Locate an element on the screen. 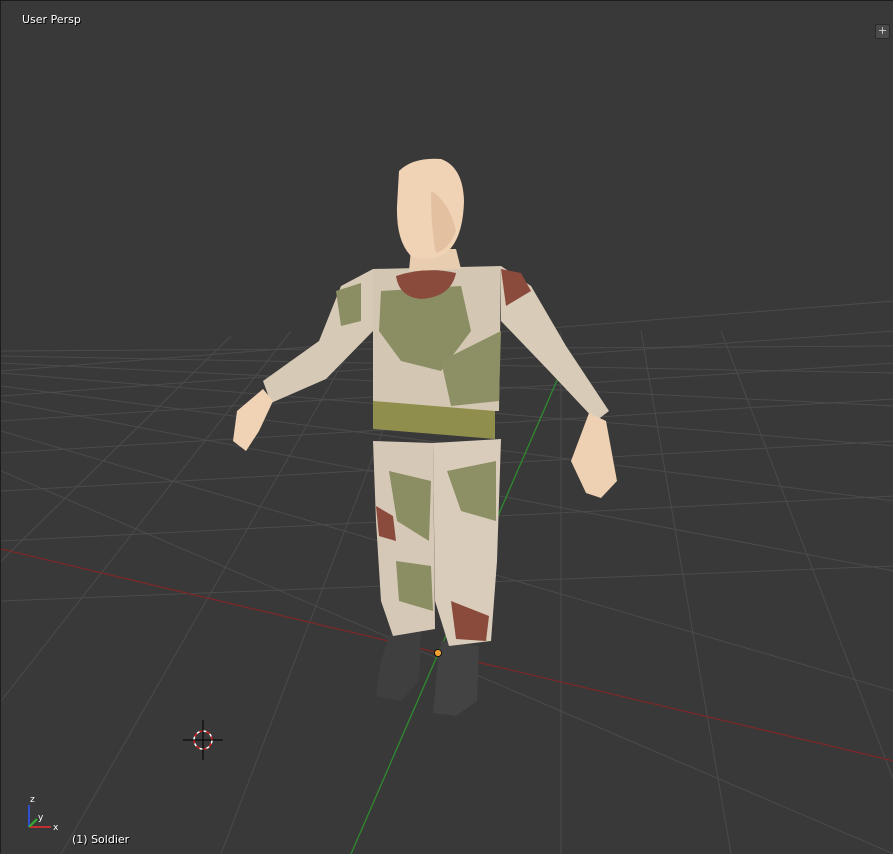 The height and width of the screenshot is (854, 893). active-object-label: (1) Soldier is located at coordinates (101, 839).